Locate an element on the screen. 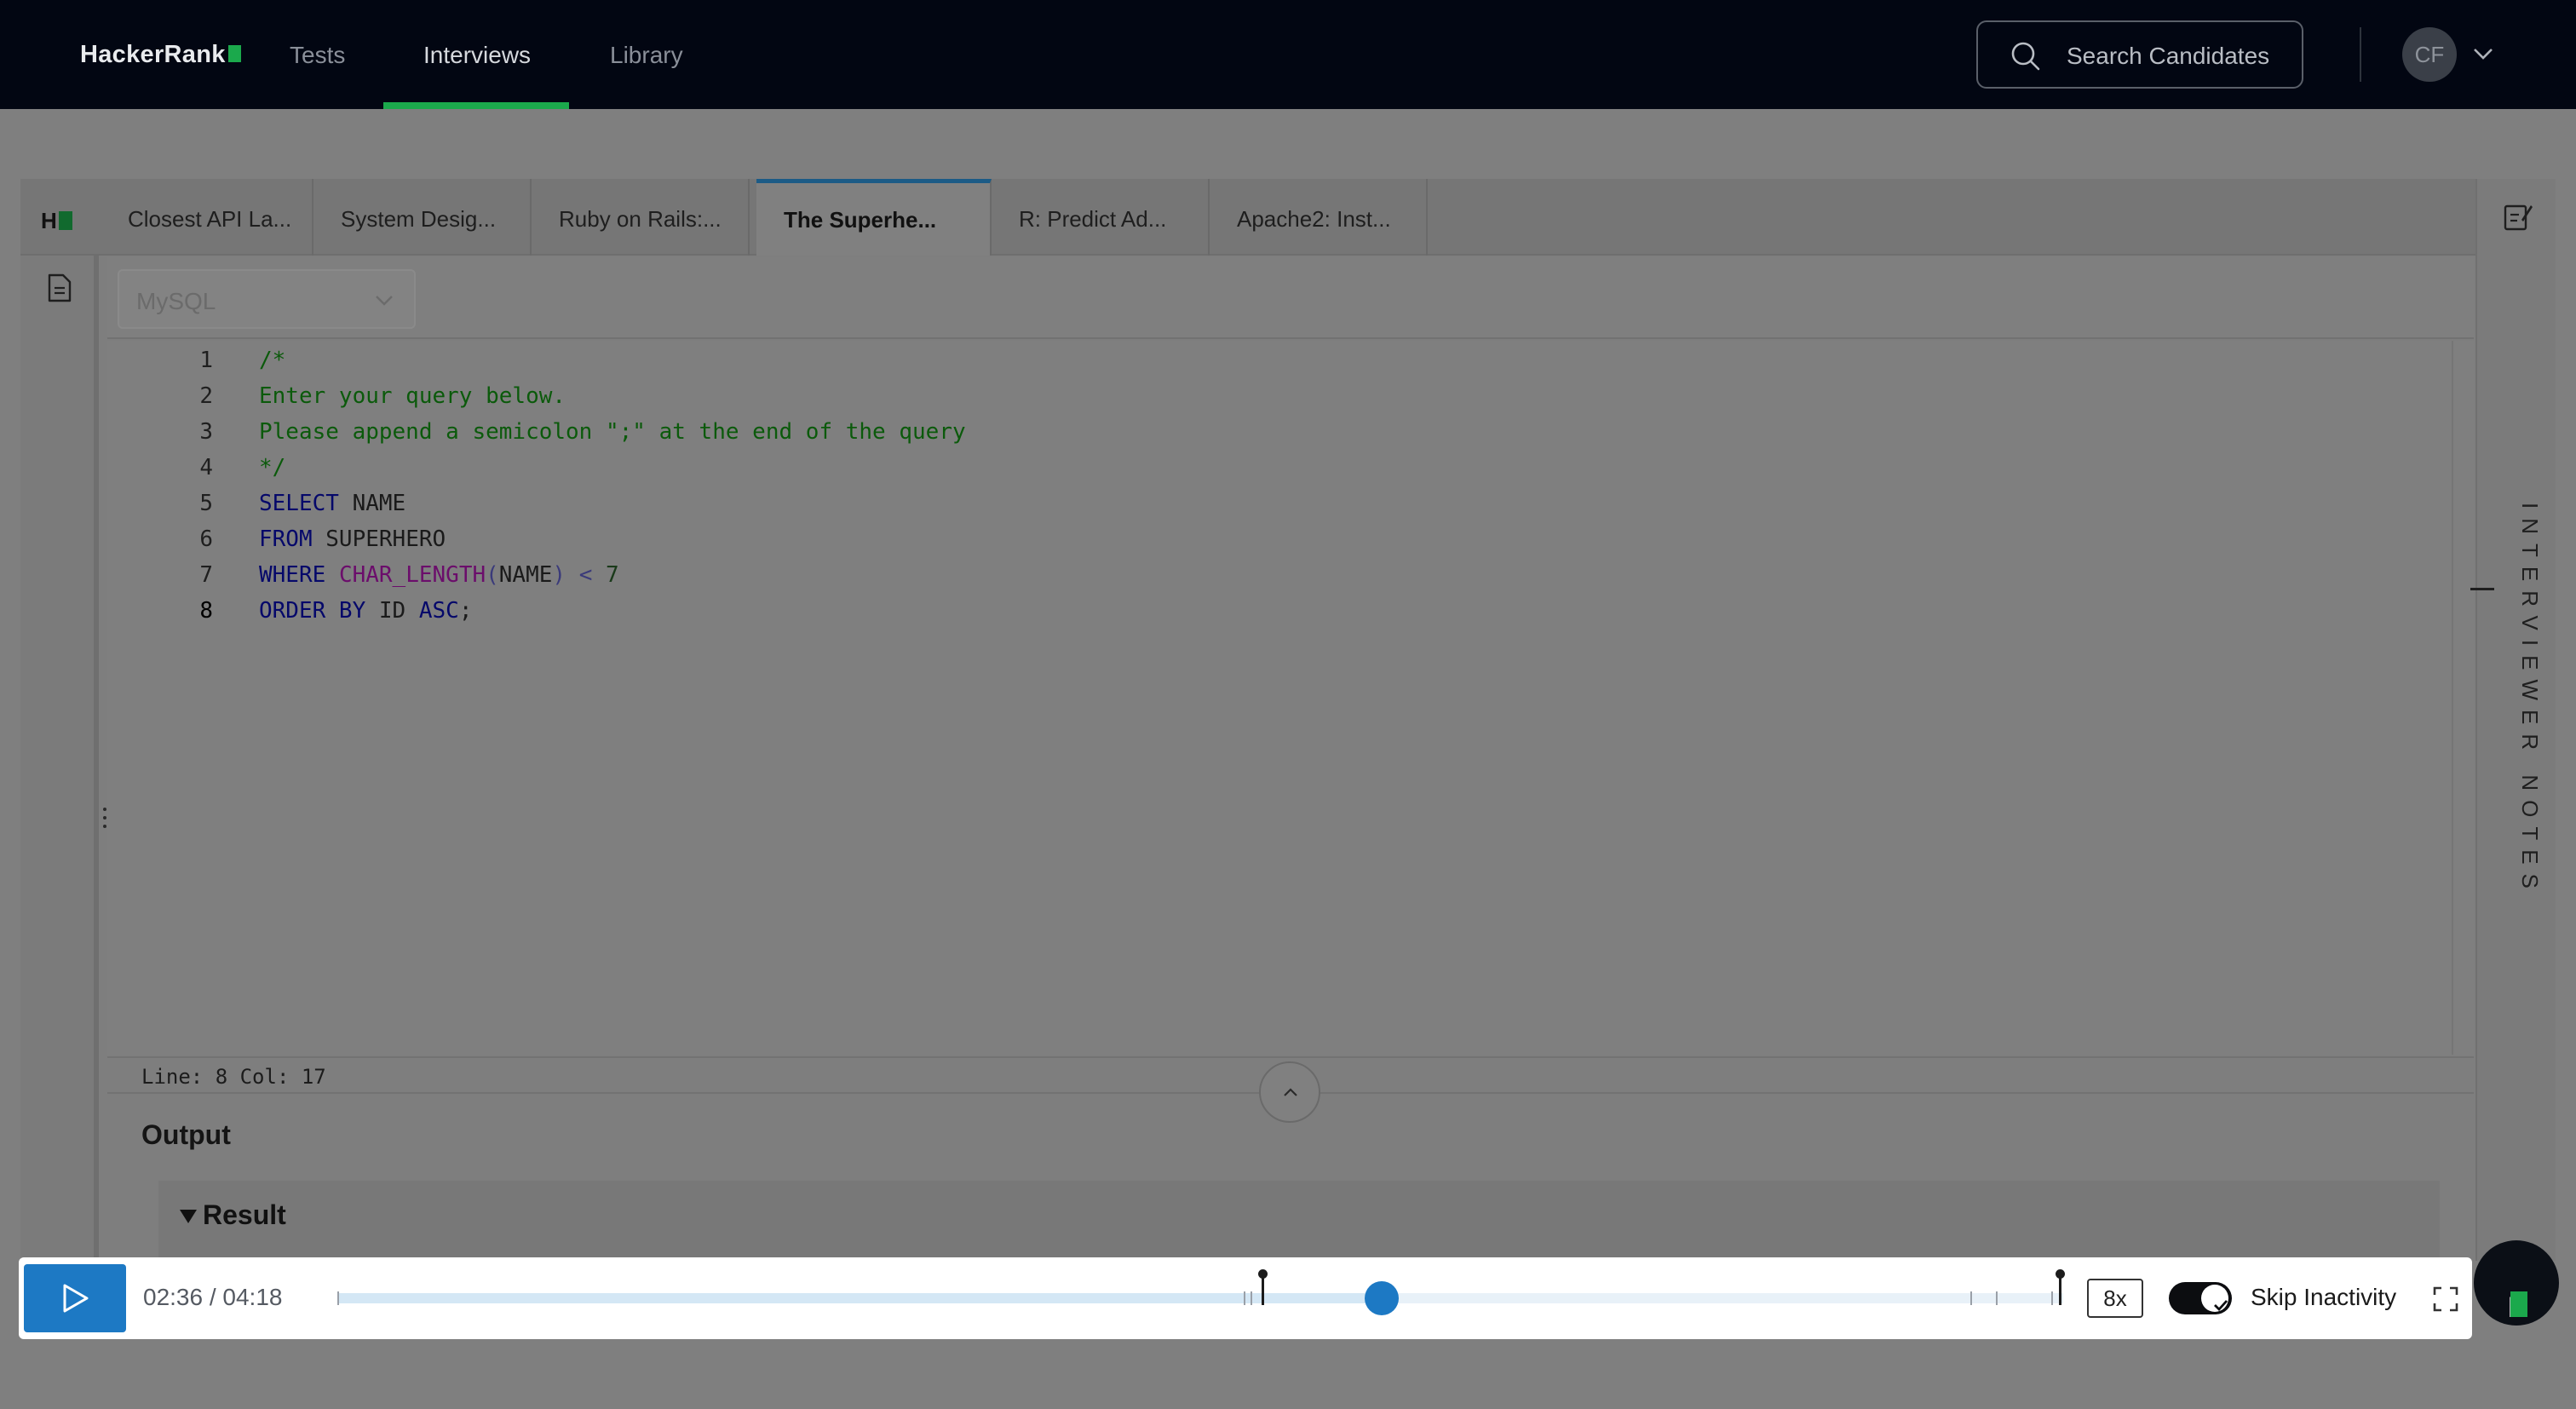 Image resolution: width=2576 pixels, height=1409 pixels. line-code: /* is located at coordinates (272, 360).